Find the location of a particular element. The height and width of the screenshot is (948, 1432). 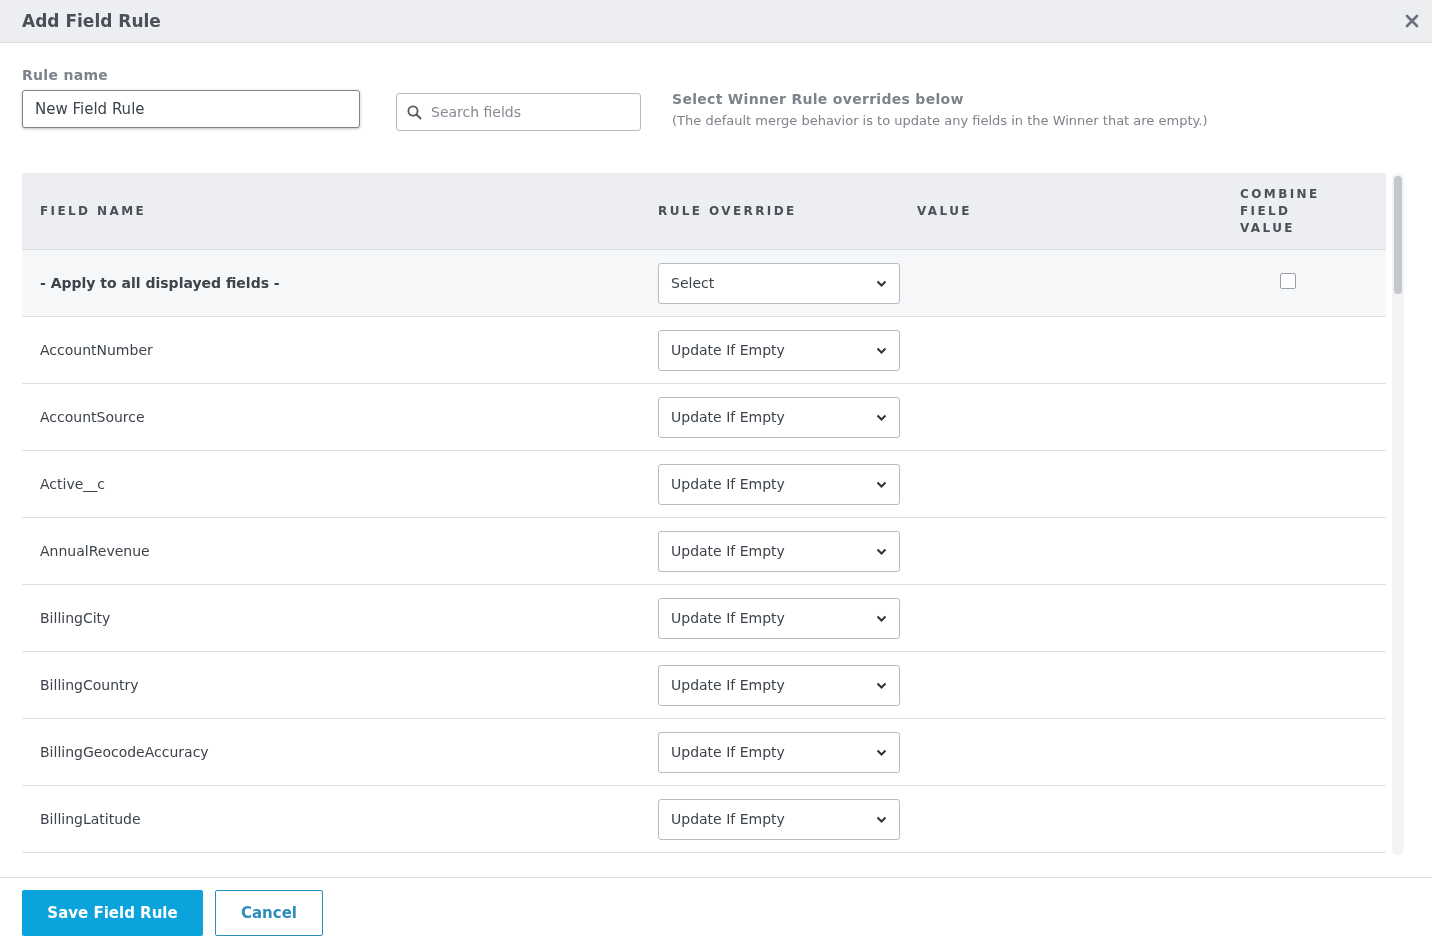

field-name-cell-text: Active__c is located at coordinates (72, 484).